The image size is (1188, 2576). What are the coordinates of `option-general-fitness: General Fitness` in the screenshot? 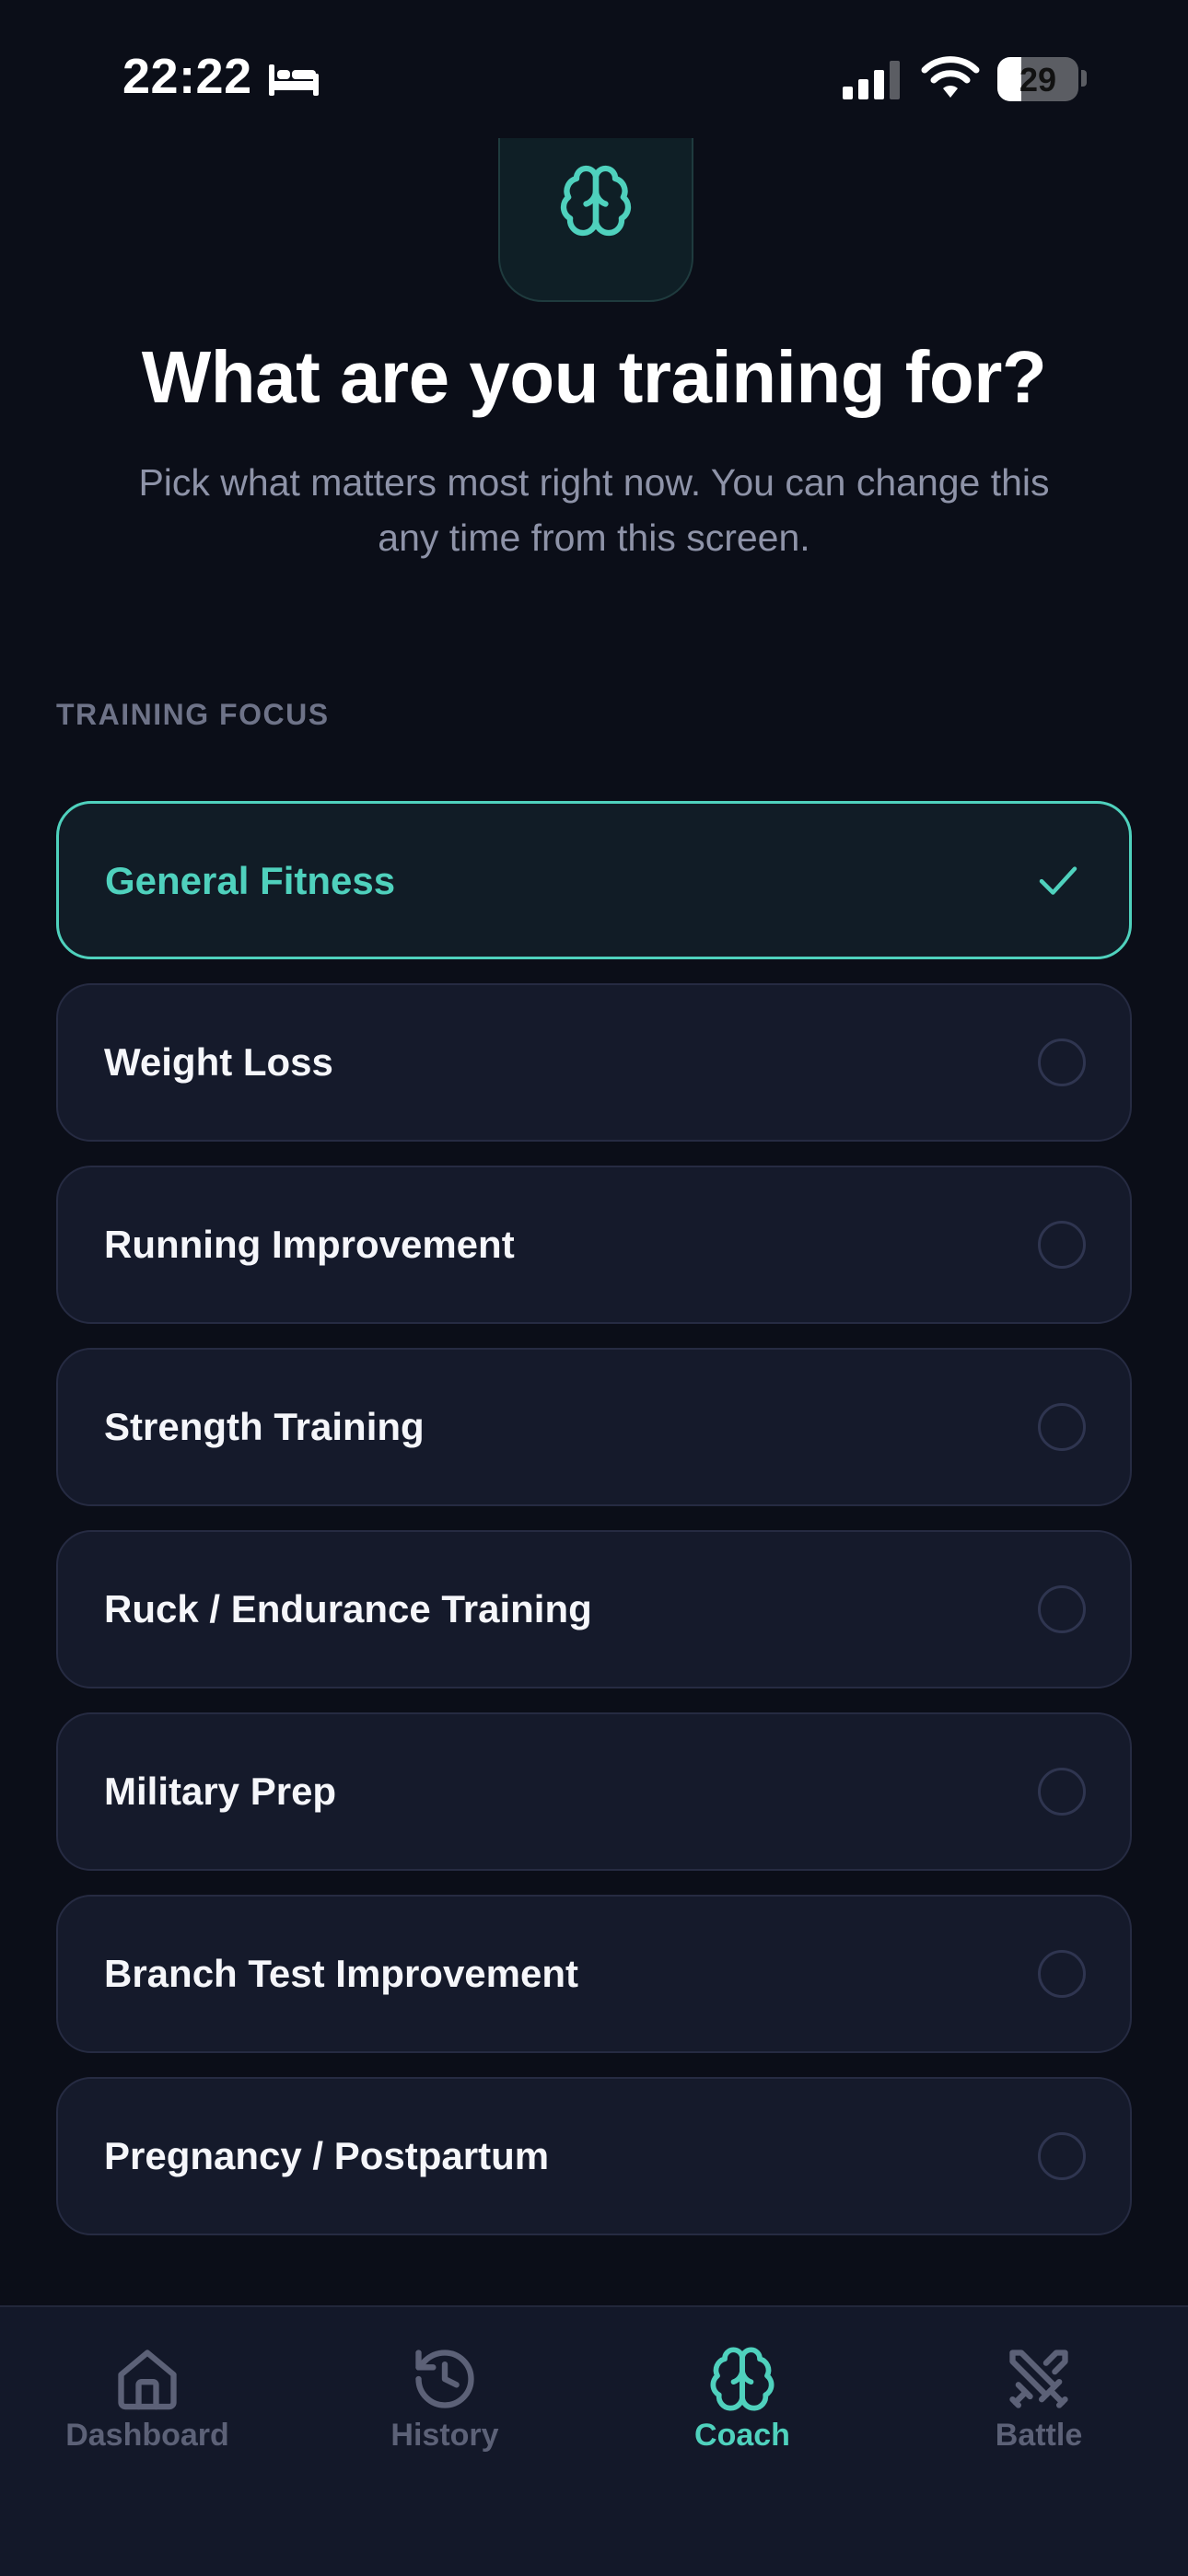 It's located at (594, 880).